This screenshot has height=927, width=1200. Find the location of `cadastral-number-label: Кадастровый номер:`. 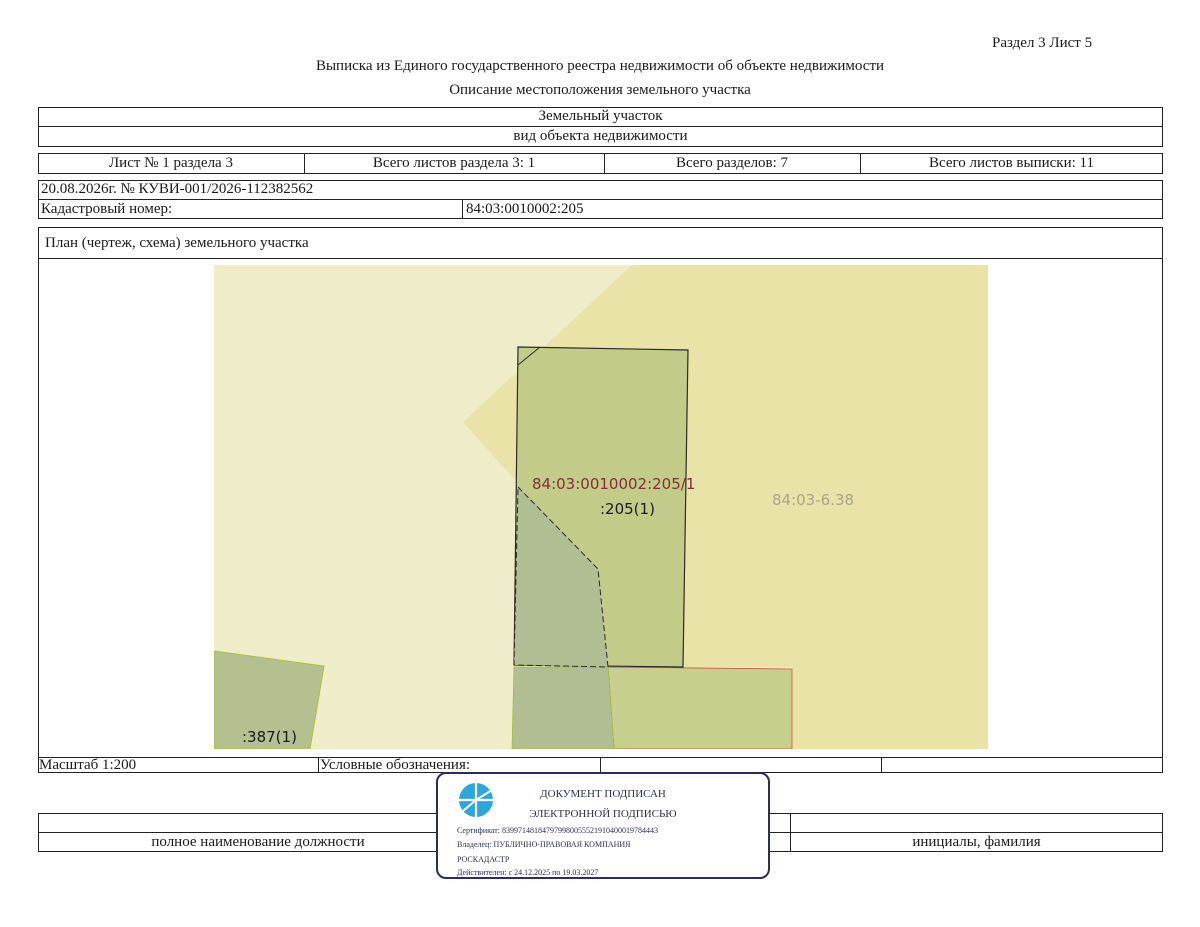

cadastral-number-label: Кадастровый номер: is located at coordinates (107, 209).